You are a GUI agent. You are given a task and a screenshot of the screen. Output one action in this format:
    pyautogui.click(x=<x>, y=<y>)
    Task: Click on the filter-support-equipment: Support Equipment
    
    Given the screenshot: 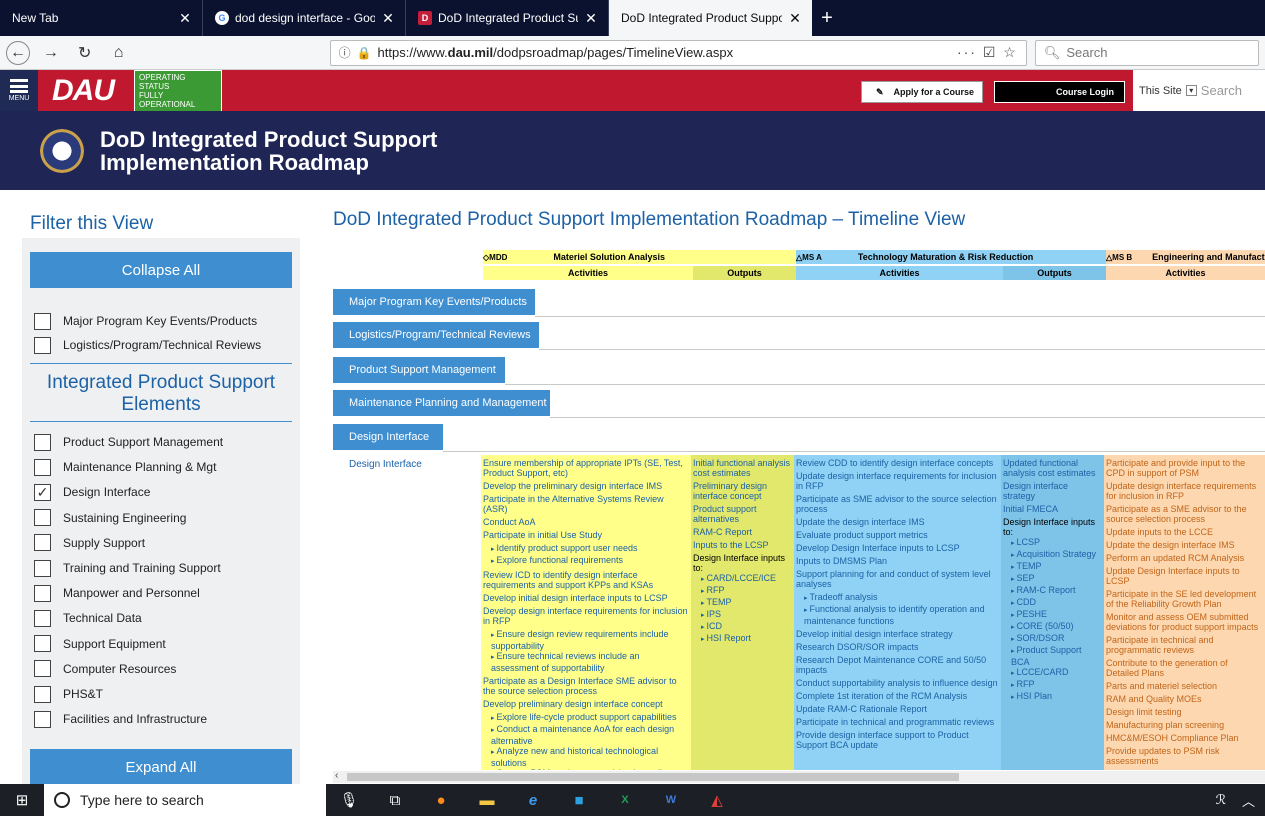 What is the action you would take?
    pyautogui.click(x=100, y=644)
    